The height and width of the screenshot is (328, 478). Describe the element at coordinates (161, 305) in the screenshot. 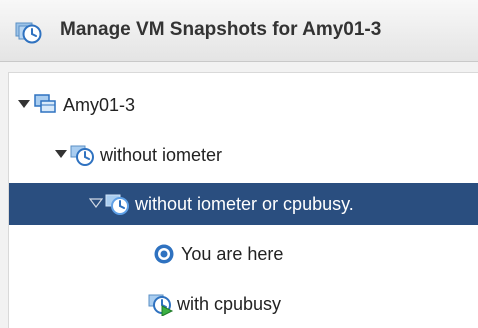

I see `snapshot-running-icon` at that location.